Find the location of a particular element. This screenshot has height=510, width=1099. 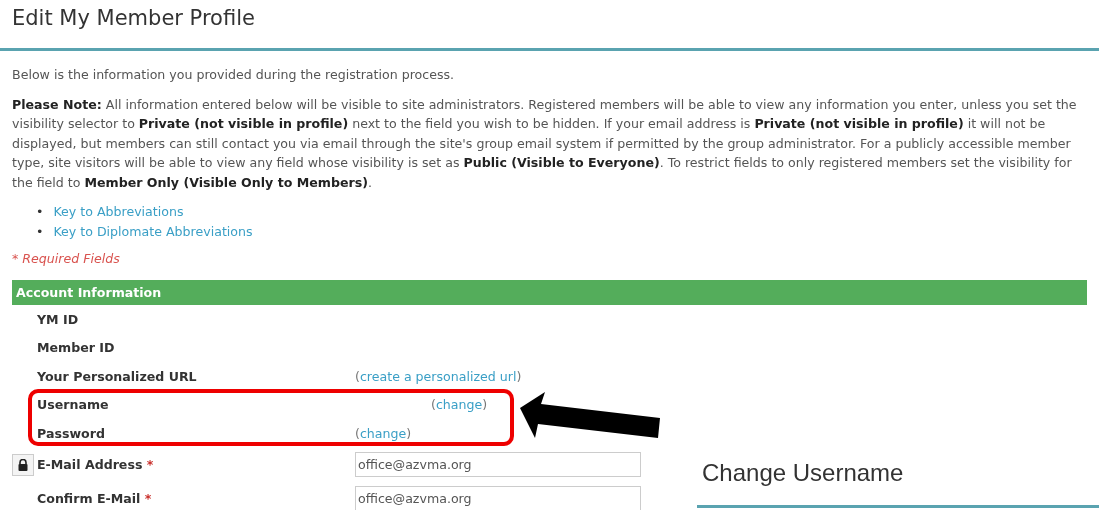

abbreviations-link: Key to Diplomate Abbreviations is located at coordinates (153, 231).